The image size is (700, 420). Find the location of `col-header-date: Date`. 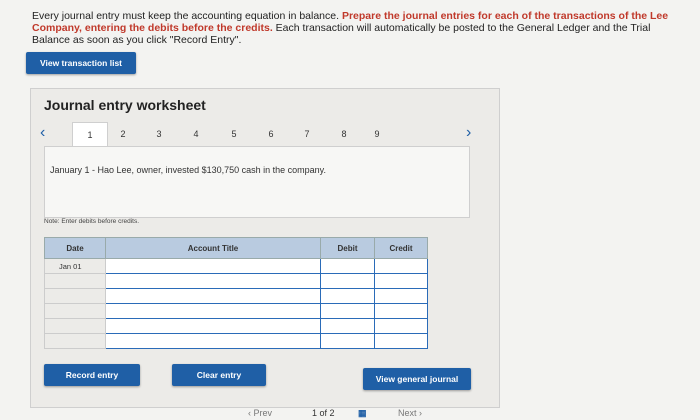

col-header-date: Date is located at coordinates (75, 248).